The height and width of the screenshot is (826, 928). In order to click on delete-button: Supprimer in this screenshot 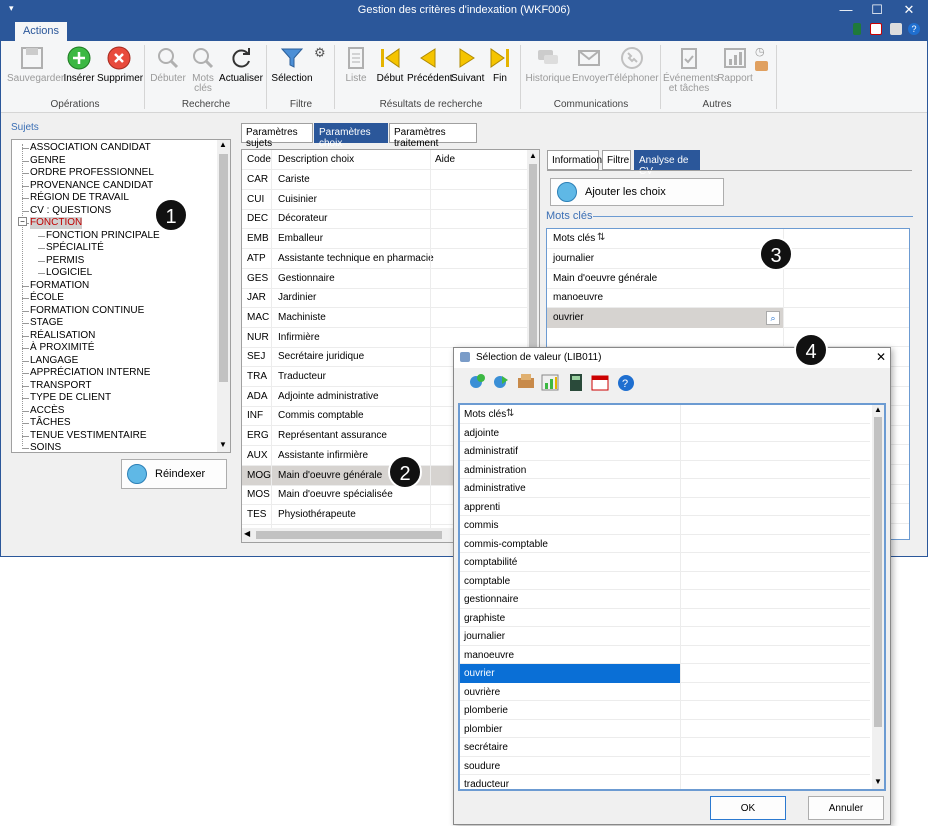, I will do `click(120, 64)`.